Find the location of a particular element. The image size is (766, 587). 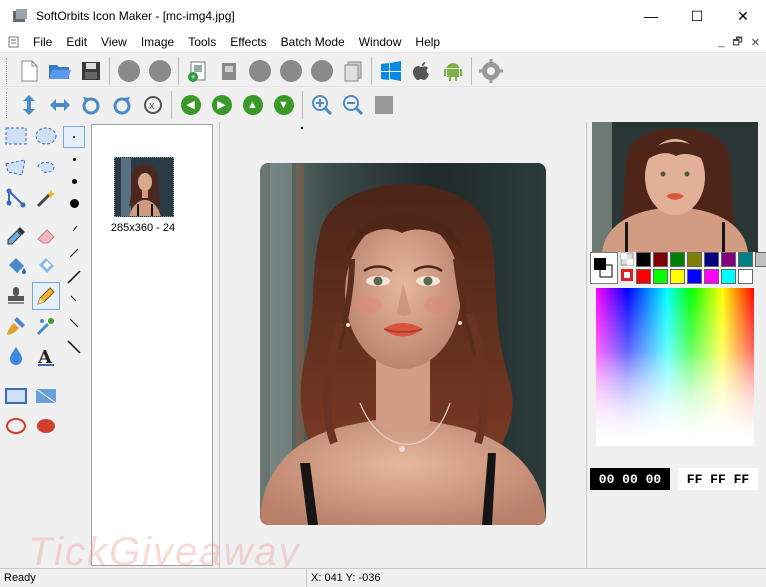

foreground-hex-value: 00 00 00 is located at coordinates (630, 479).